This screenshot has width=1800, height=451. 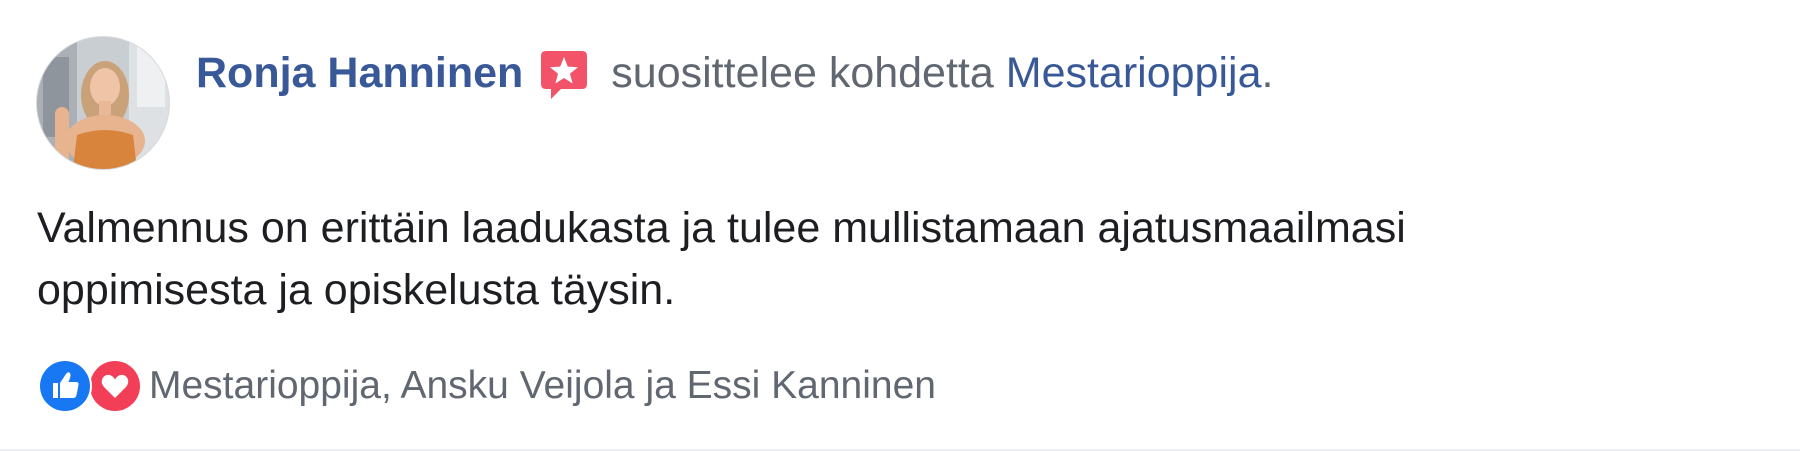 What do you see at coordinates (65, 386) in the screenshot?
I see `like-icon` at bounding box center [65, 386].